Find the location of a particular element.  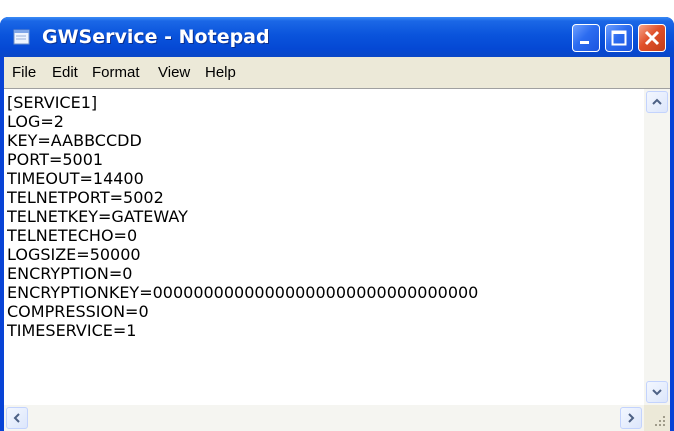

text-line: KEY=AABBCCDD is located at coordinates (74, 140).